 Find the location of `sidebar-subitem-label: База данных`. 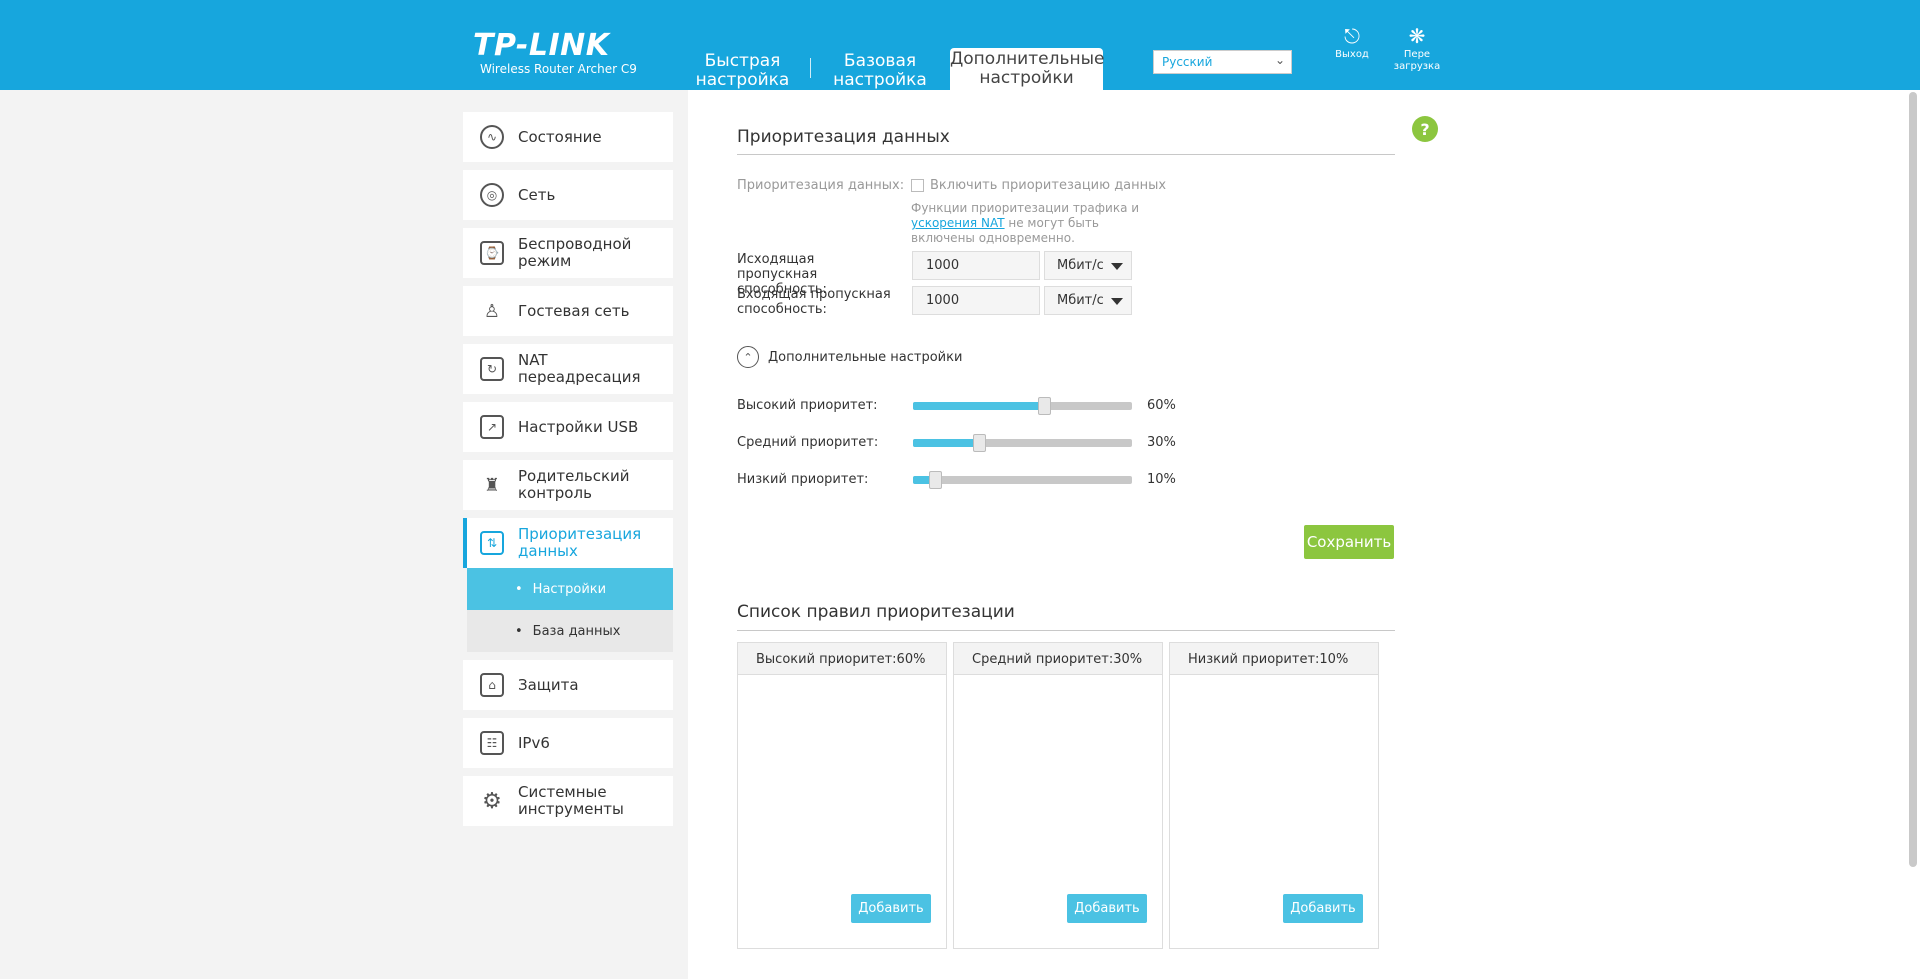

sidebar-subitem-label: База данных is located at coordinates (576, 631).